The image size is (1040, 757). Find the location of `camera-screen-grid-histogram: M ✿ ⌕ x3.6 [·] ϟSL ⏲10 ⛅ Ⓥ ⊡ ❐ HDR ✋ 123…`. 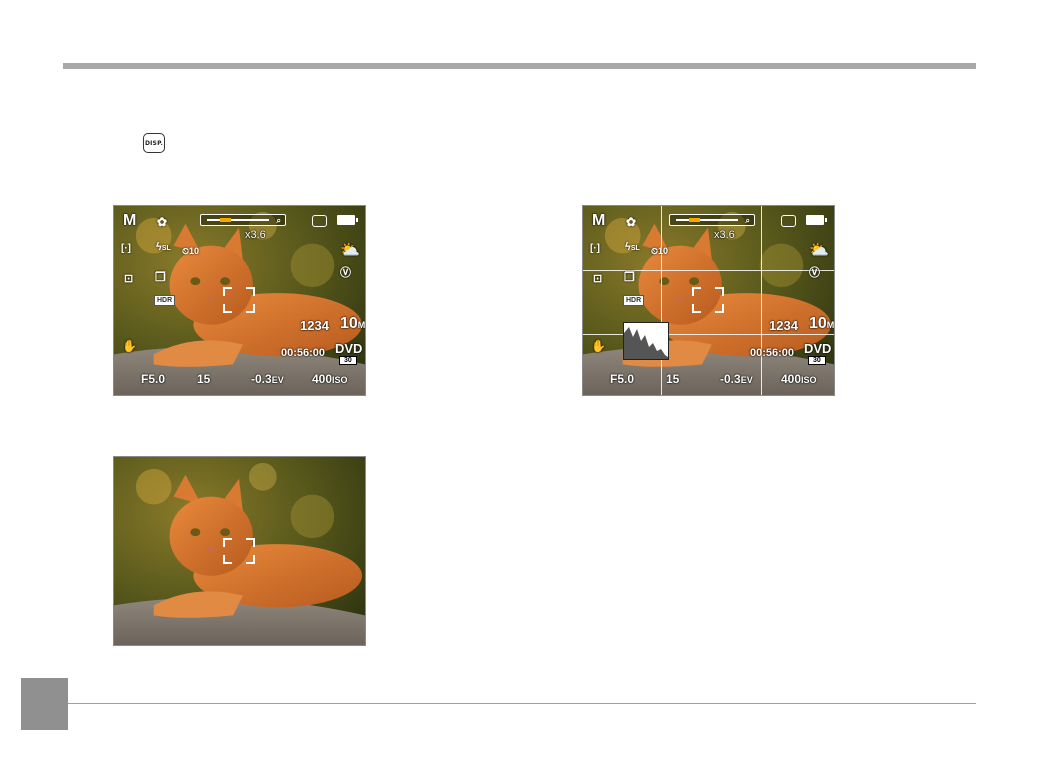

camera-screen-grid-histogram: M ✿ ⌕ x3.6 [·] ϟSL ⏲10 ⛅ Ⓥ ⊡ ❐ HDR ✋ 123… is located at coordinates (708, 300).